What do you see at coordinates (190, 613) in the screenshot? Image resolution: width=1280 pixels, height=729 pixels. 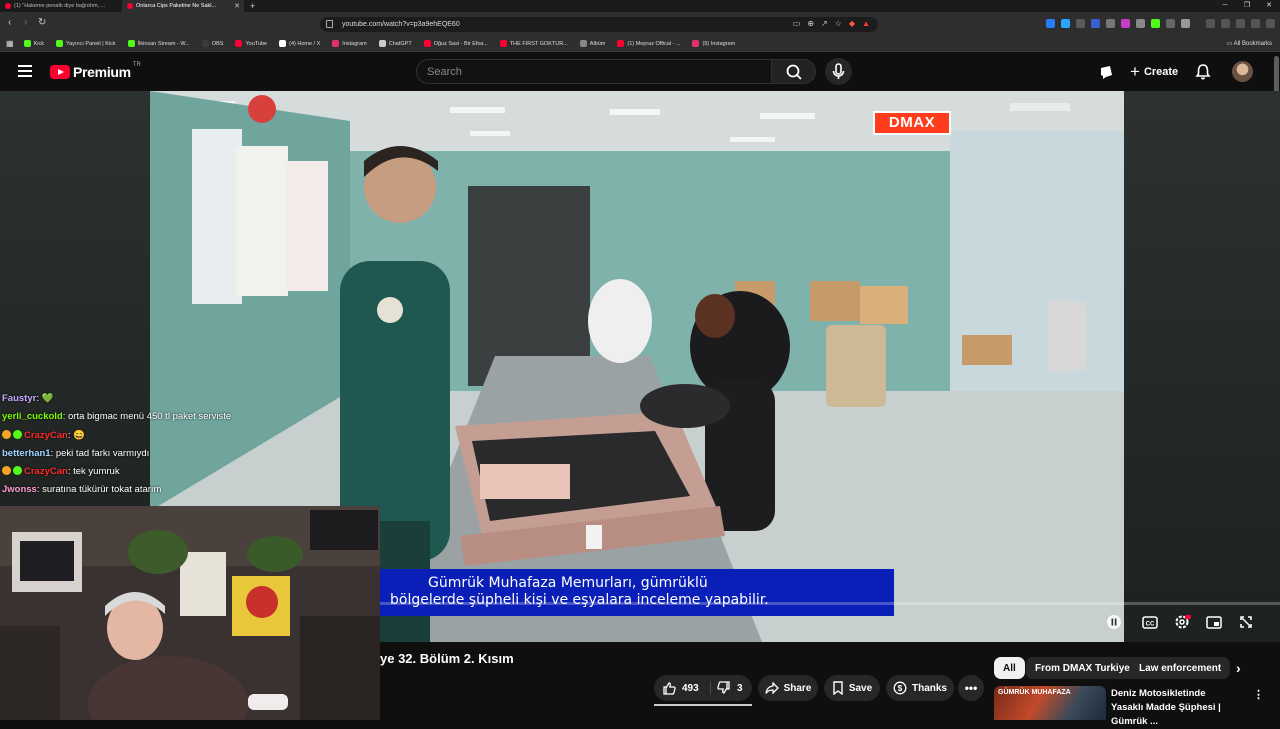 I see `webcam-image` at bounding box center [190, 613].